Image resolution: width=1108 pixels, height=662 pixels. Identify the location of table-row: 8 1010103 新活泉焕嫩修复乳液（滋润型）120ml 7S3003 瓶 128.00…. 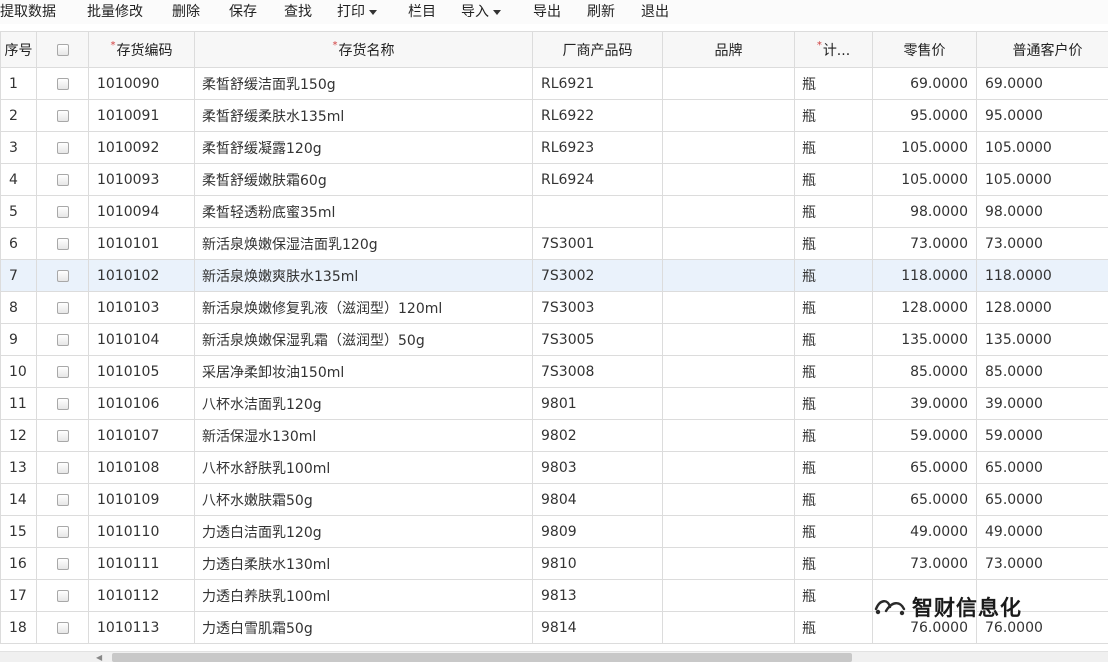
(554, 307).